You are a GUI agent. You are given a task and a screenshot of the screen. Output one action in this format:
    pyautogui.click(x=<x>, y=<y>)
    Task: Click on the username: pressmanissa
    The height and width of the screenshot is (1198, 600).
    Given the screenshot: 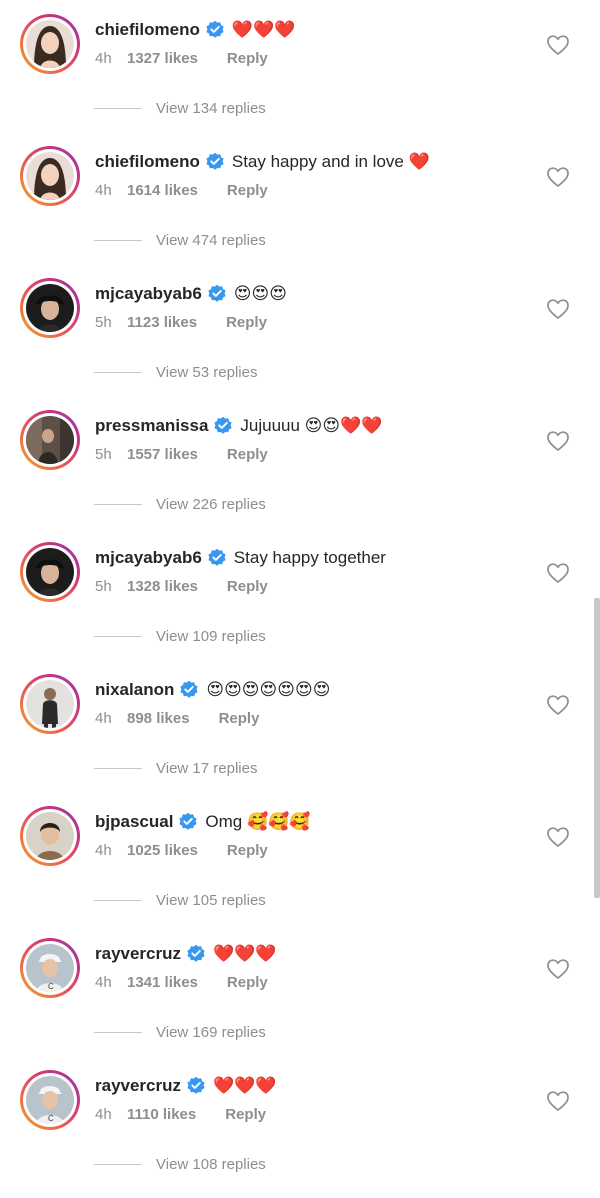 What is the action you would take?
    pyautogui.click(x=151, y=426)
    